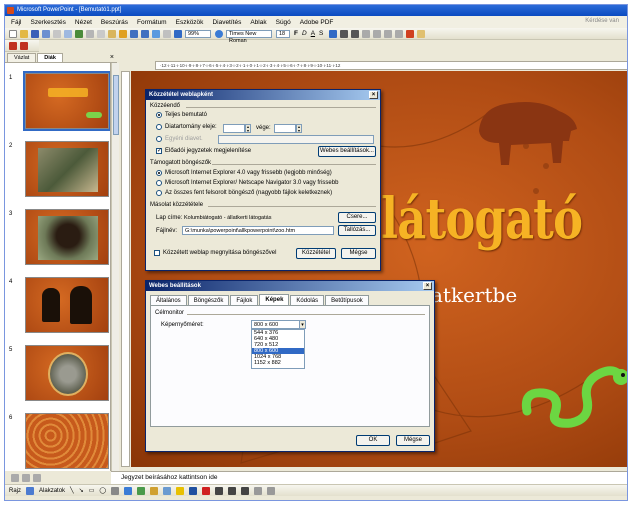  I want to click on spelling-icon, so click(79, 33).